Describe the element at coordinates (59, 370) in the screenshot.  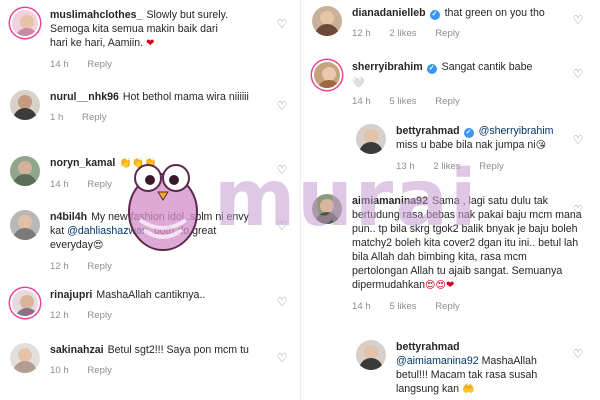
I see `comment-time: 10 h` at that location.